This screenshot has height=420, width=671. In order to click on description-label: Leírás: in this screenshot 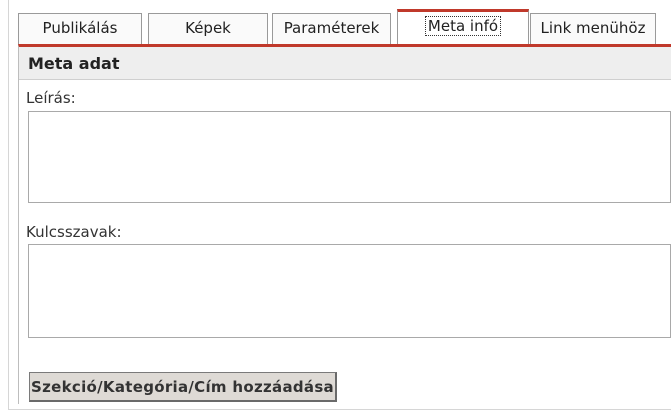, I will do `click(51, 98)`.